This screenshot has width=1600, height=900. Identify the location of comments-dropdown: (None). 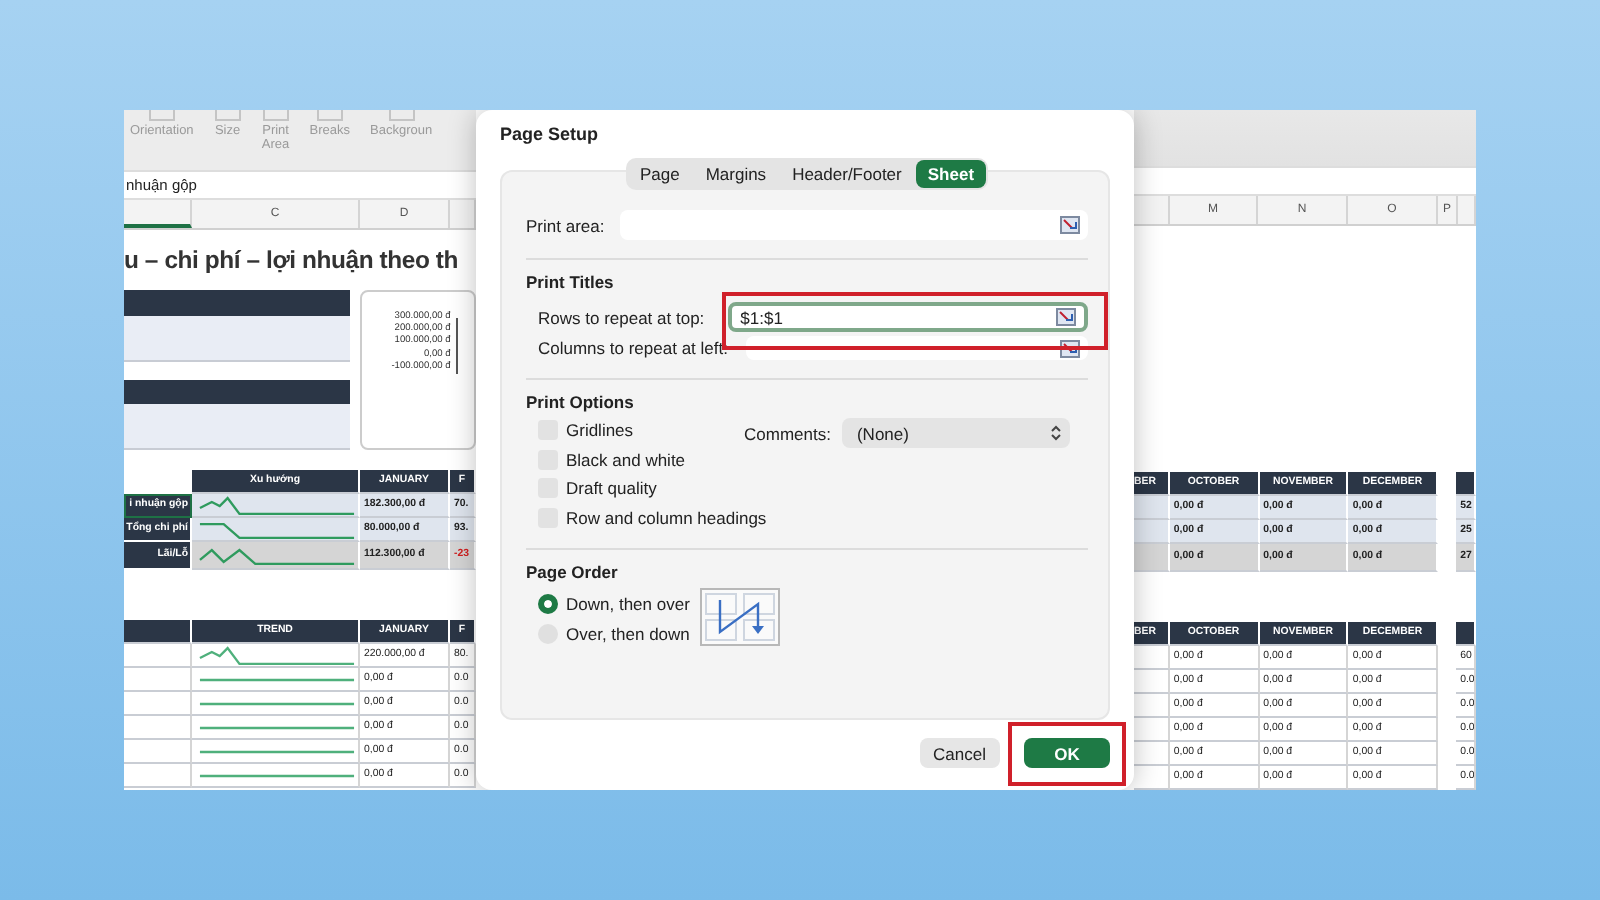
(956, 433).